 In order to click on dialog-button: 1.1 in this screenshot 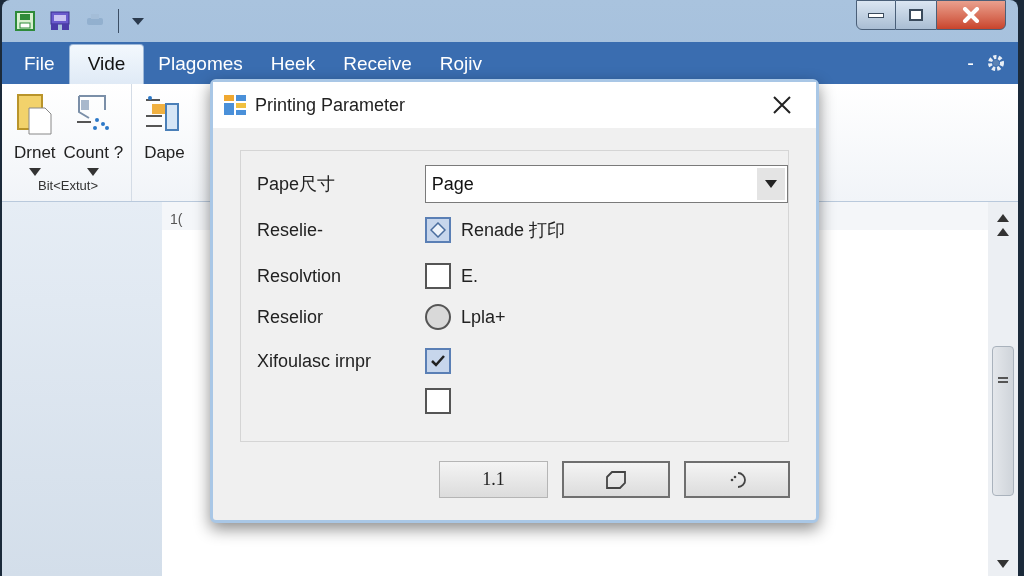, I will do `click(493, 479)`.